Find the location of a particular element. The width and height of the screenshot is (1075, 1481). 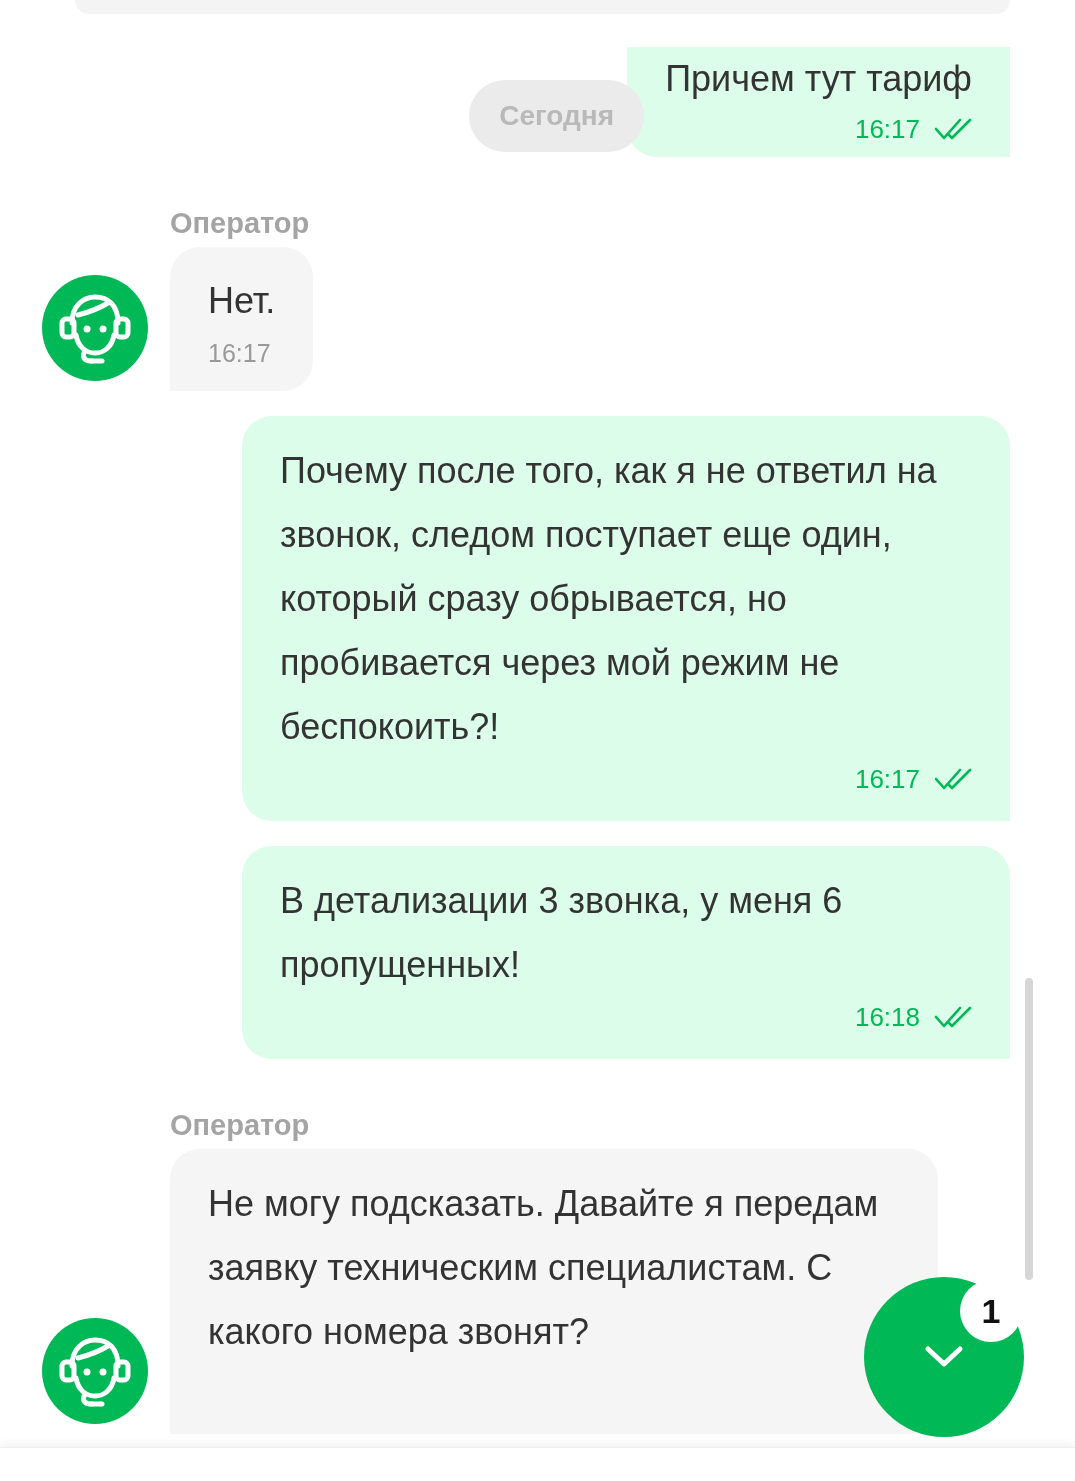

scrollbar is located at coordinates (1029, 1129).